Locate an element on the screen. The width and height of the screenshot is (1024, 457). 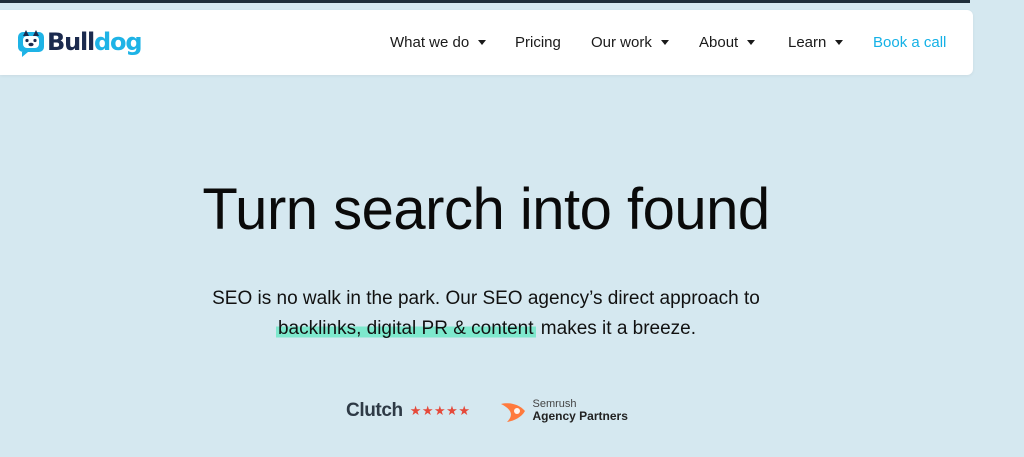
nav-item-our-work: Our work is located at coordinates (630, 42).